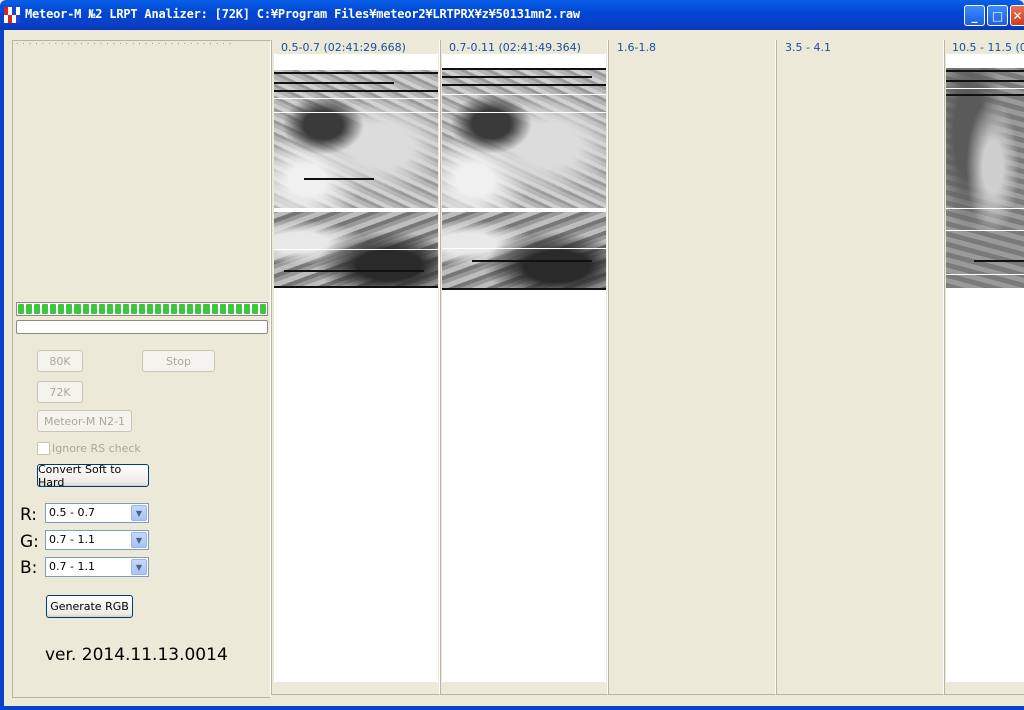  What do you see at coordinates (636, 47) in the screenshot?
I see `channel-label-3: 1.6-1.8` at bounding box center [636, 47].